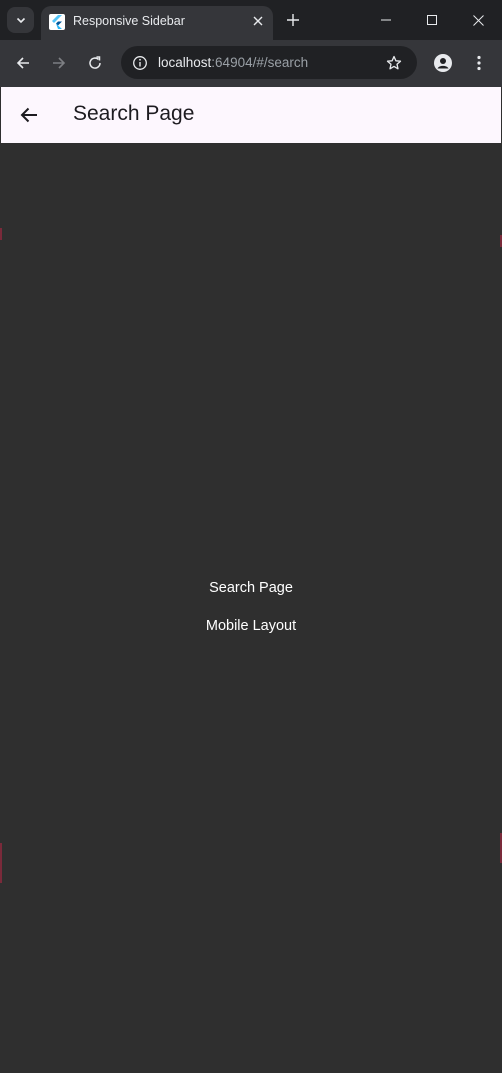  I want to click on url-text: localhost:64904/#/search, so click(233, 62).